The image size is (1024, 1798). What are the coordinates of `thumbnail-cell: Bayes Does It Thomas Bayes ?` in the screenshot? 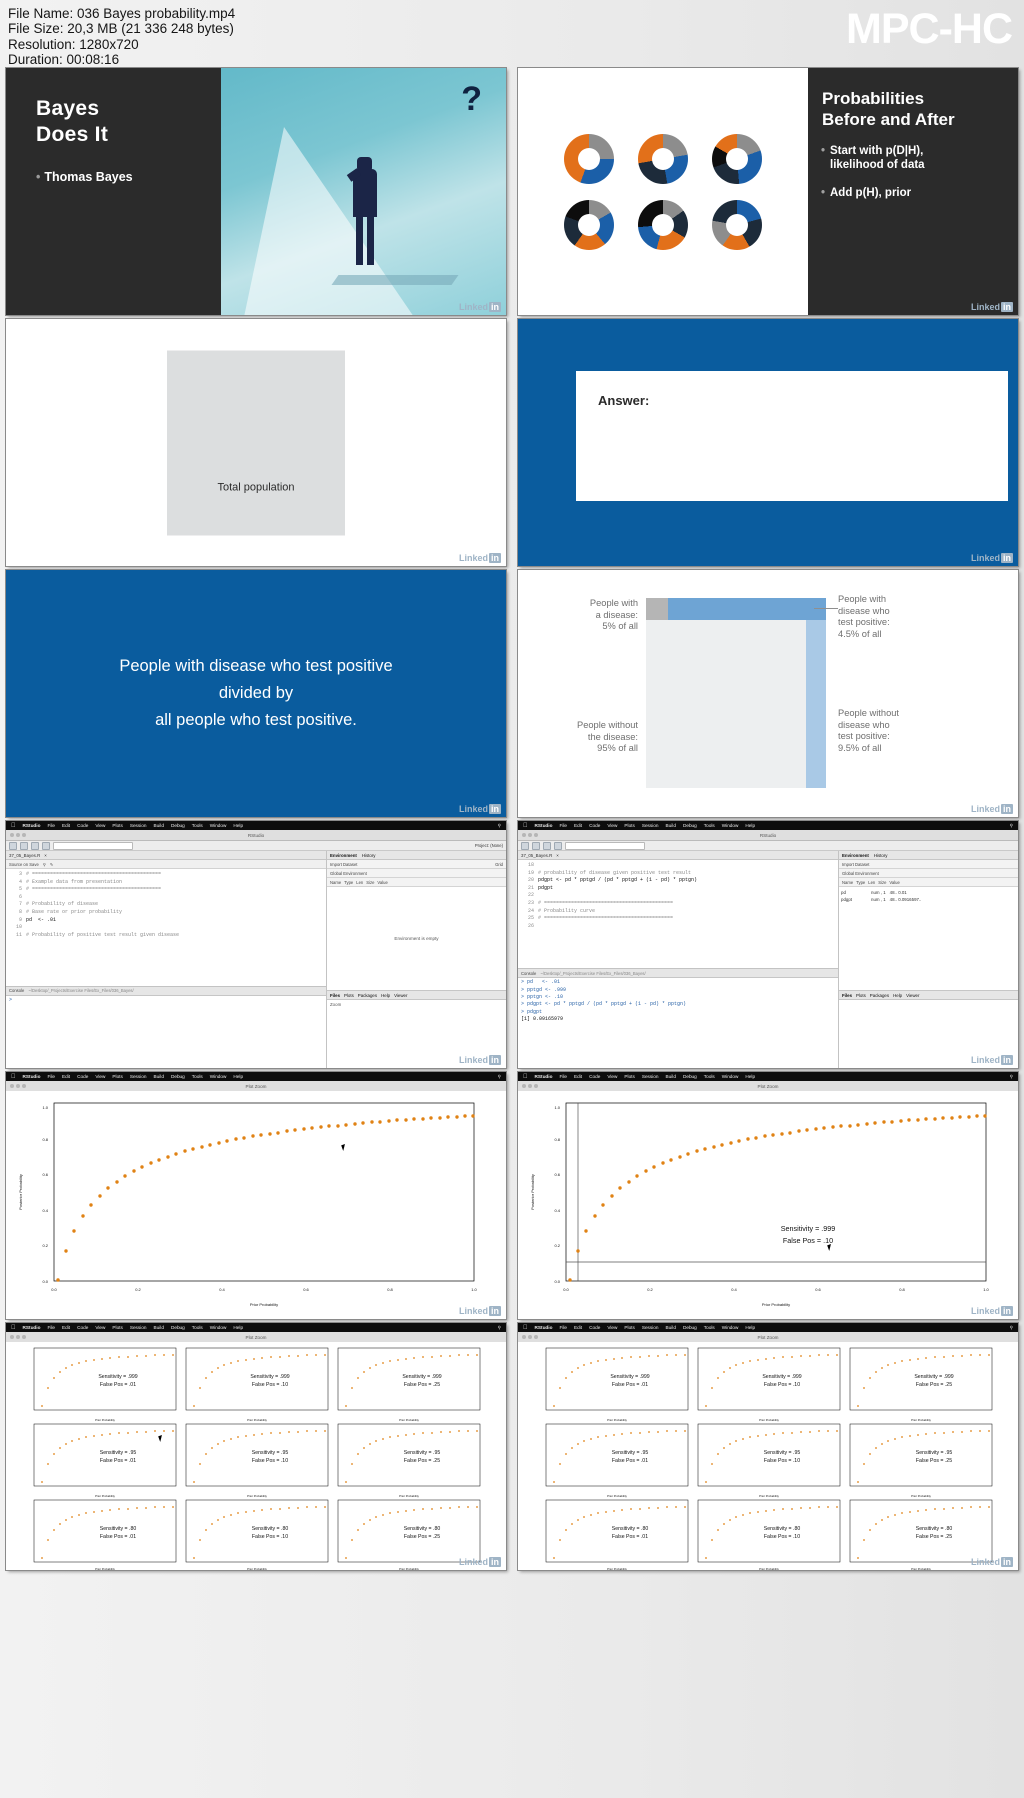 It's located at (256, 191).